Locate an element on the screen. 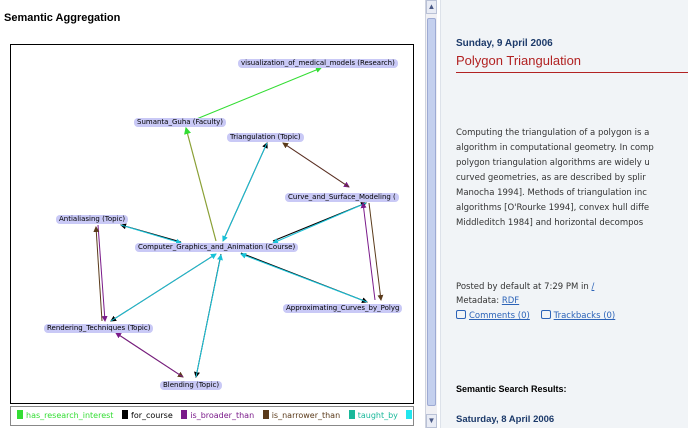 The image size is (688, 428). trackbacks-link: Trackbacks (0) is located at coordinates (585, 316).